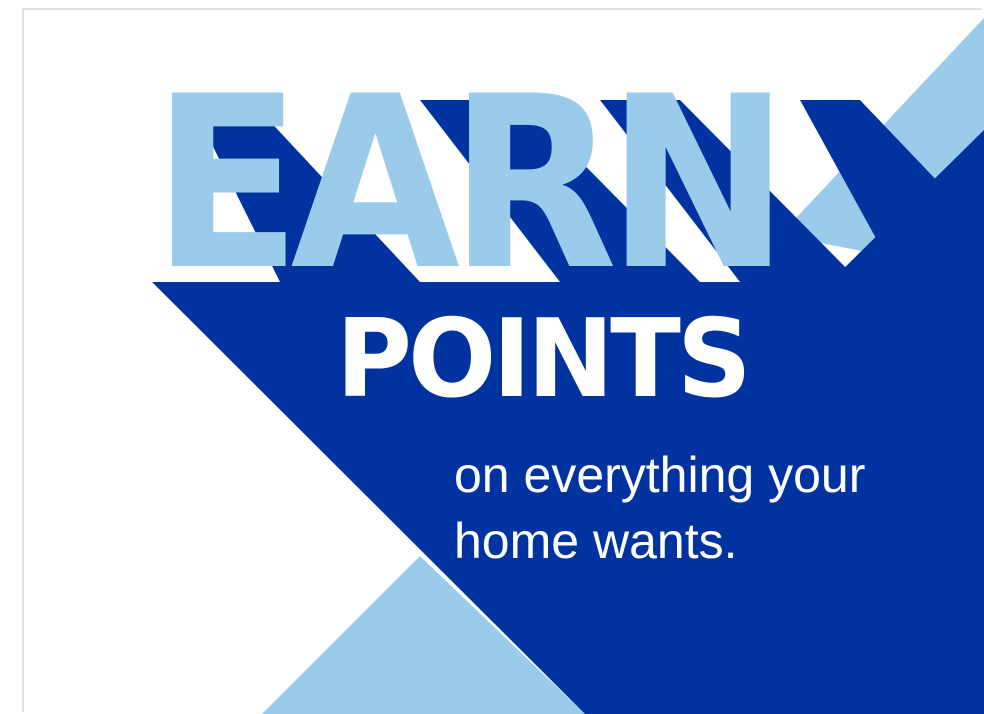  What do you see at coordinates (544, 359) in the screenshot?
I see `points-subheadline: POINTS` at bounding box center [544, 359].